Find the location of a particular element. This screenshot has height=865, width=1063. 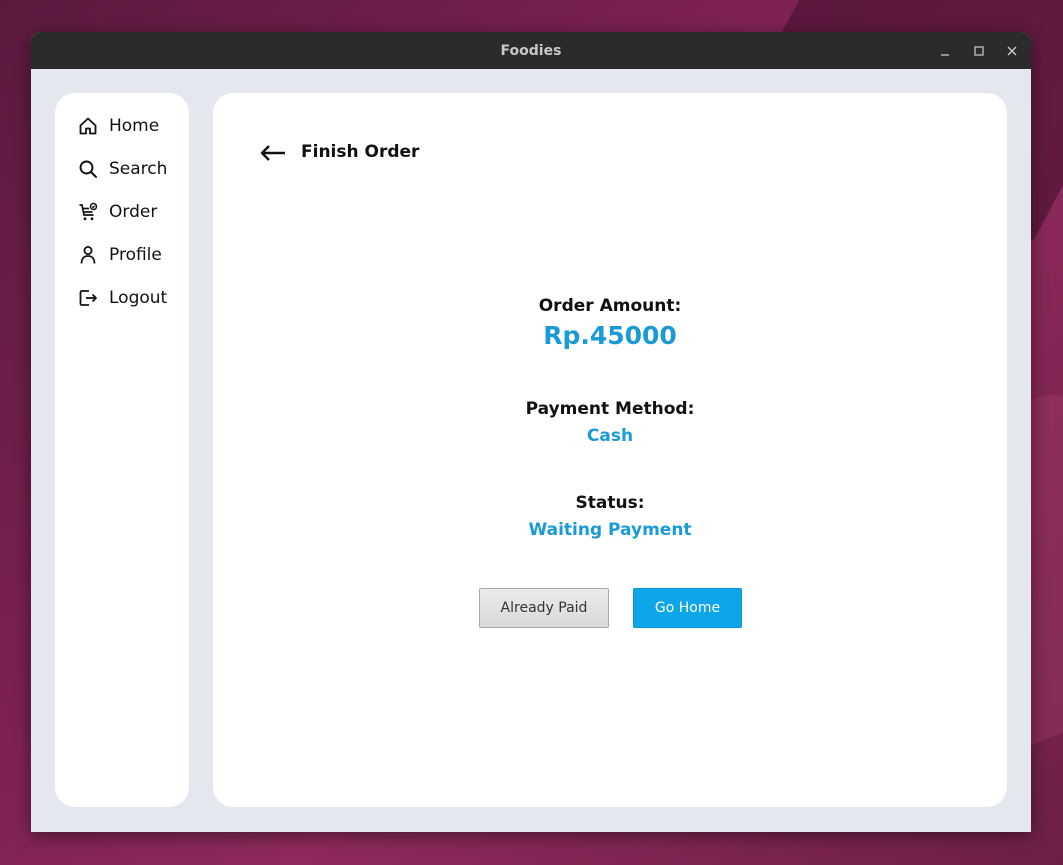

already-paid-button: Already Paid is located at coordinates (544, 608).